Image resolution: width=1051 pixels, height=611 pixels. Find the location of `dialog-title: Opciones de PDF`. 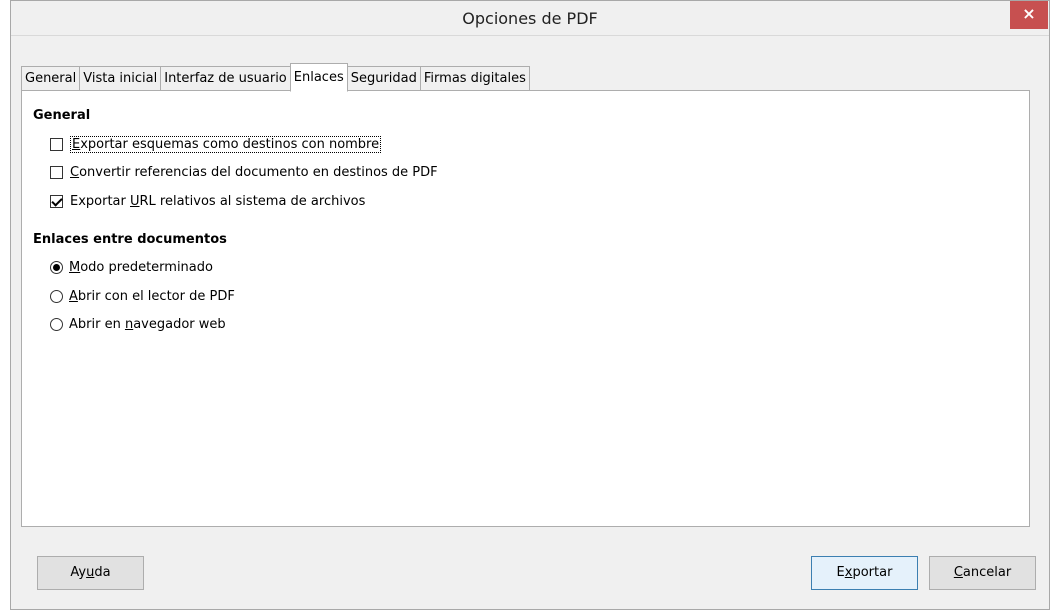

dialog-title: Opciones de PDF is located at coordinates (530, 18).